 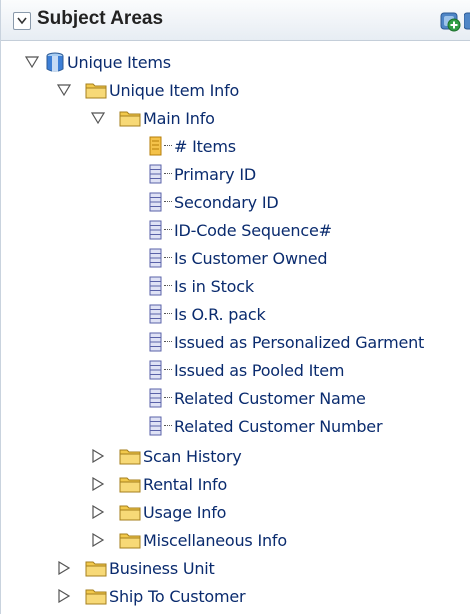 I want to click on tree-node-partial, so click(x=235, y=611).